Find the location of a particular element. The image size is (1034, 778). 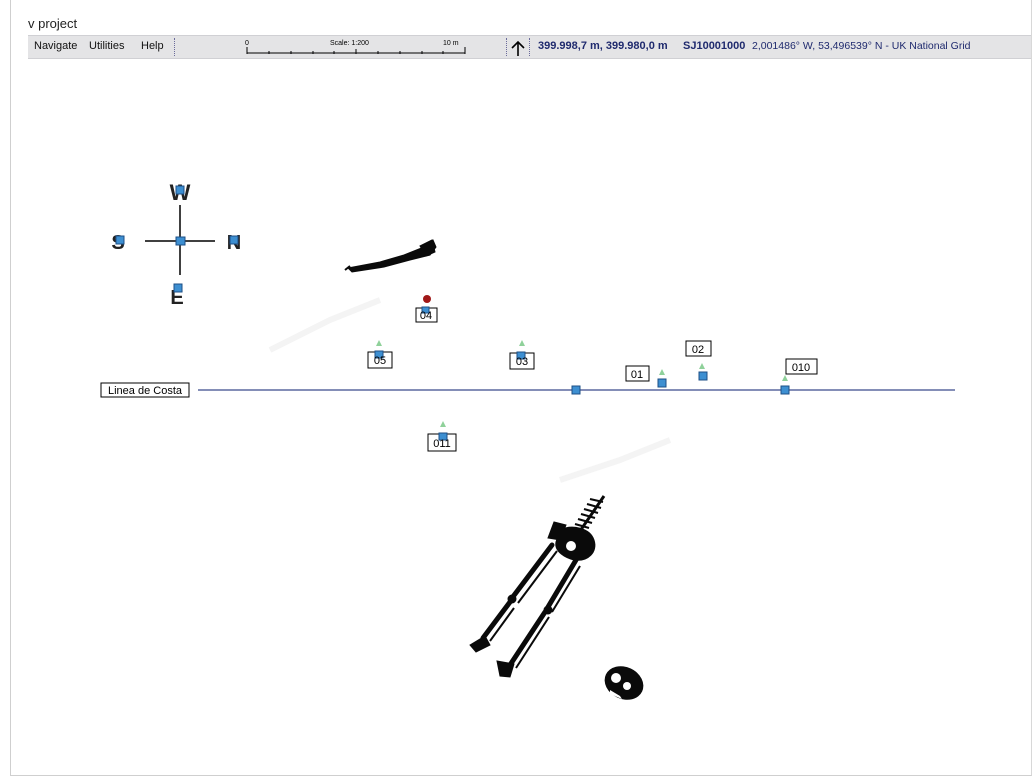

marker-label: 04 is located at coordinates (426, 316).